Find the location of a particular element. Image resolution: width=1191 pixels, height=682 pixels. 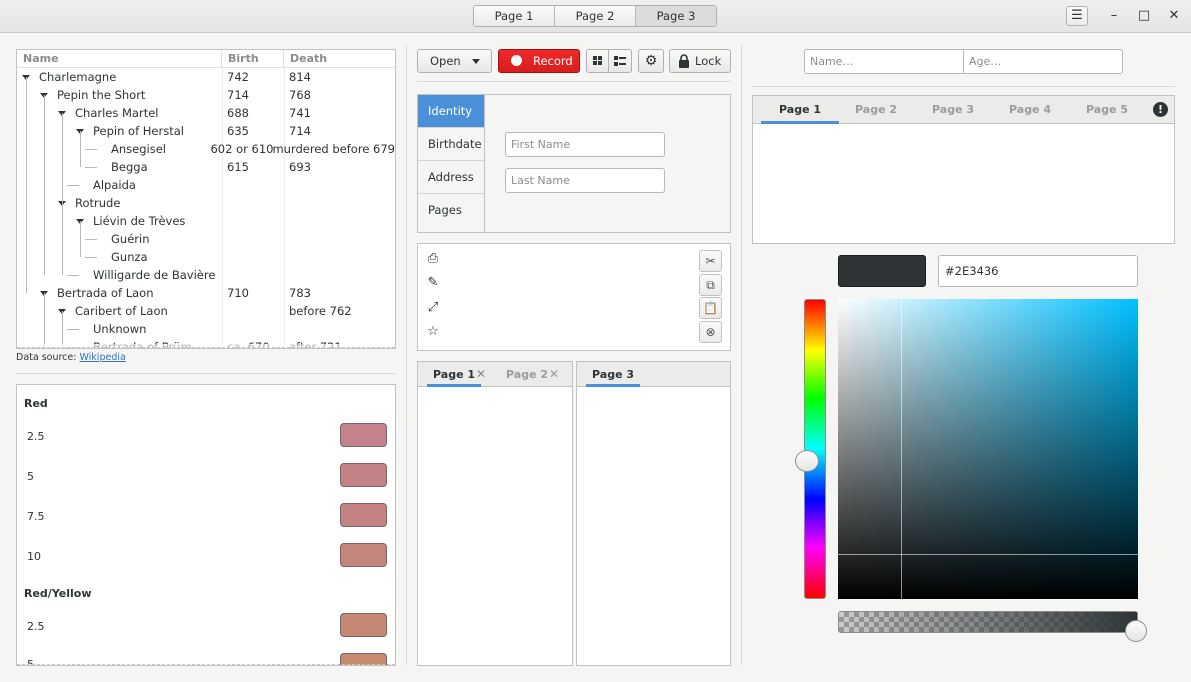

column-header-name: Name is located at coordinates (119, 58).